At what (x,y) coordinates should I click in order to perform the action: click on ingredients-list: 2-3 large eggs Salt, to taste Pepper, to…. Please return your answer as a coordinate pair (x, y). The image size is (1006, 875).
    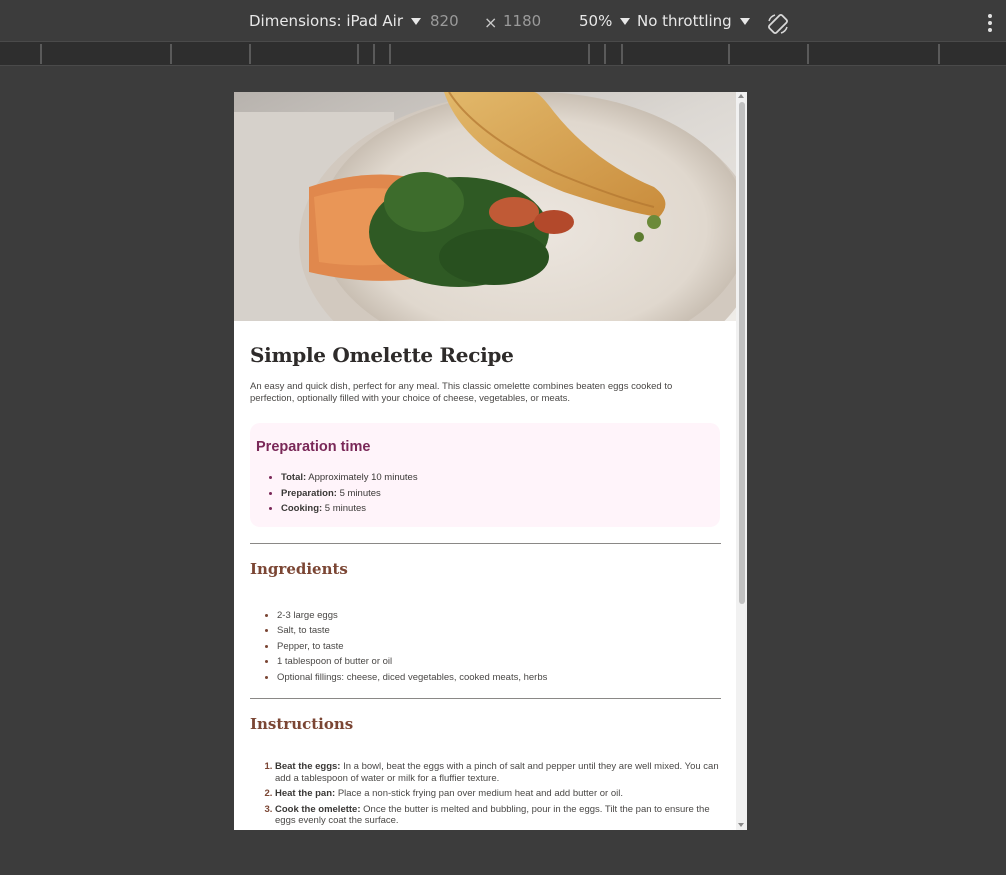
    Looking at the image, I should click on (485, 647).